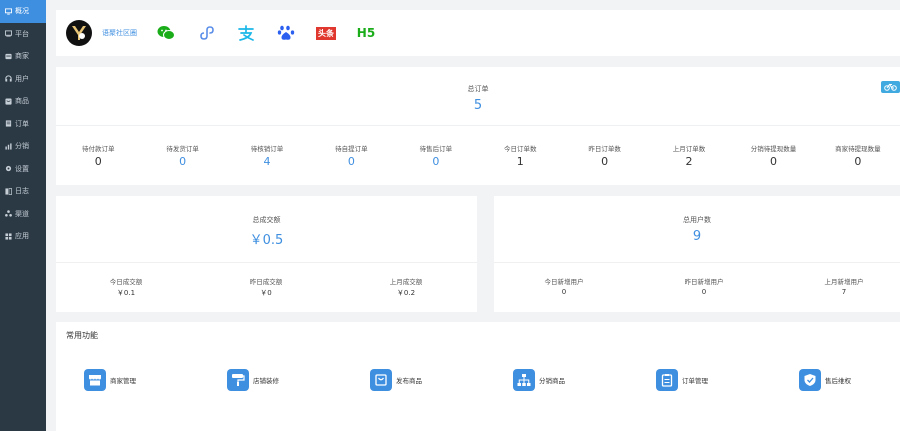 Image resolution: width=900 pixels, height=431 pixels. Describe the element at coordinates (844, 282) in the screenshot. I see `stat-label: 上月新增用户` at that location.